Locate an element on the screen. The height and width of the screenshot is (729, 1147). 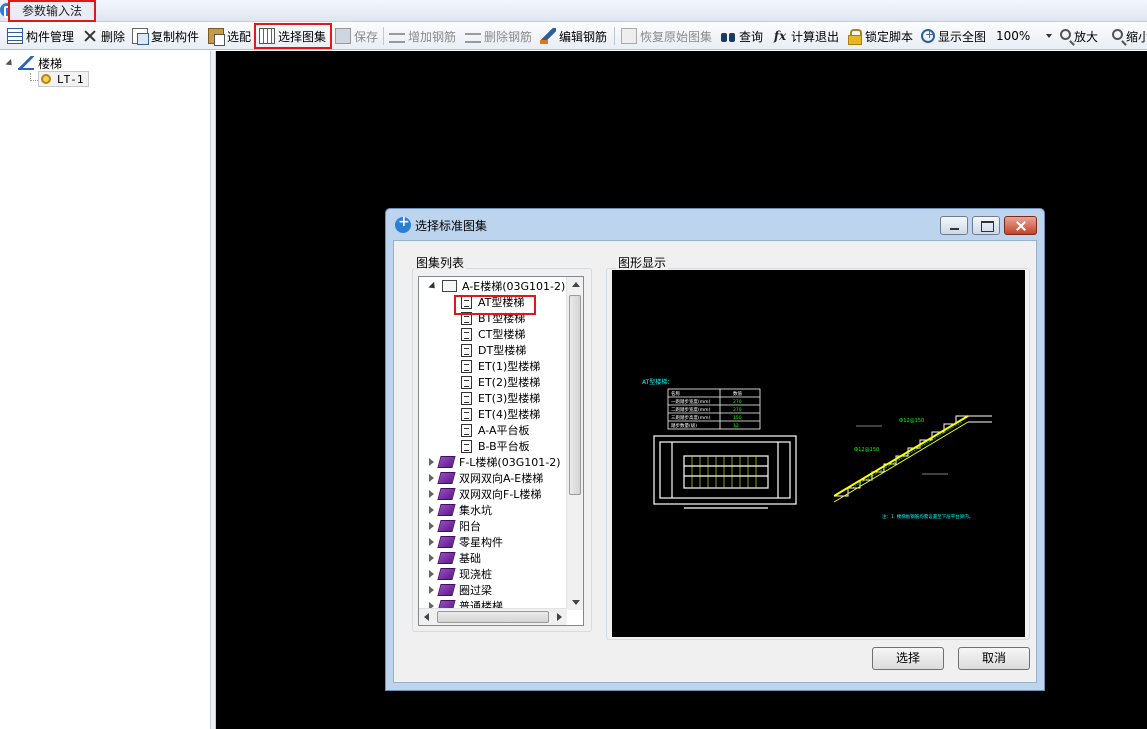
select-atlas-button: 选择图集 is located at coordinates (293, 36).